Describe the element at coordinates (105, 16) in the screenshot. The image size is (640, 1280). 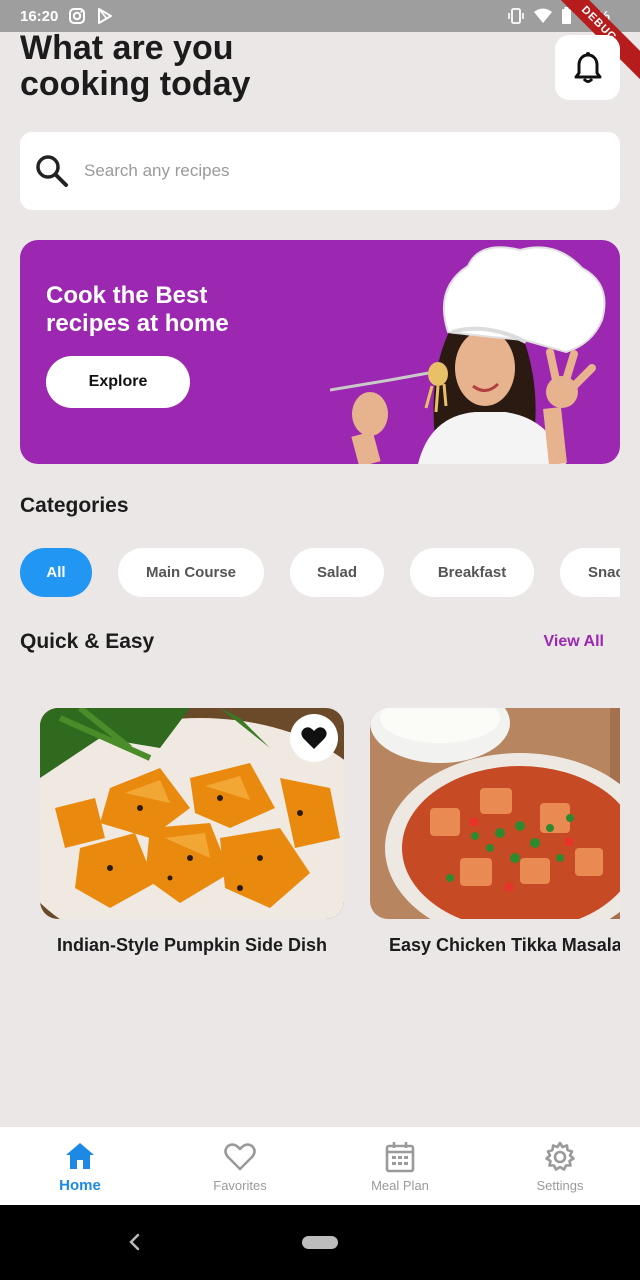
I see `play-store-icon` at that location.